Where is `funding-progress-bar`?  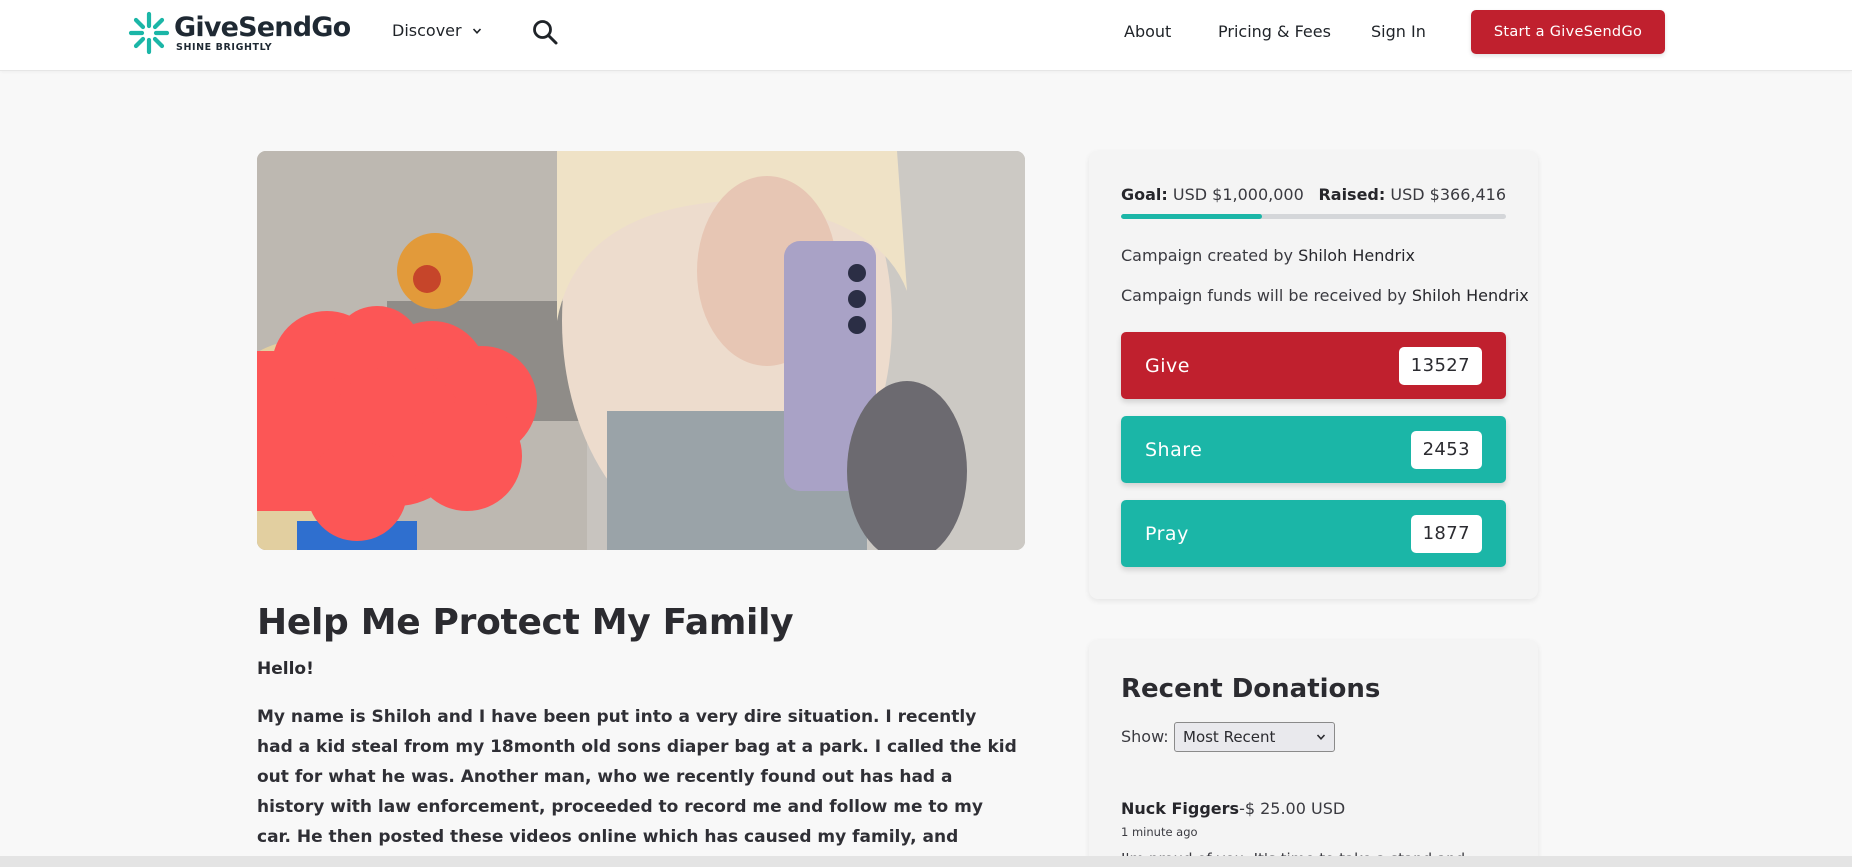
funding-progress-bar is located at coordinates (1313, 216).